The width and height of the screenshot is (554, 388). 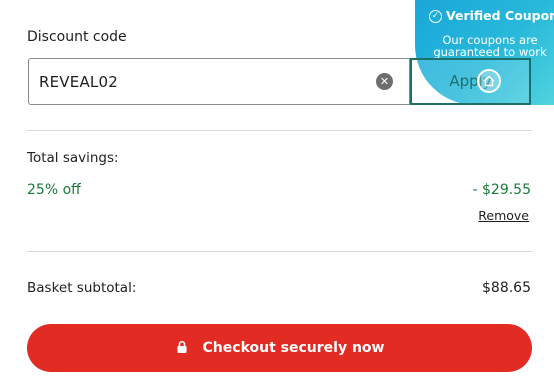 What do you see at coordinates (470, 81) in the screenshot?
I see `apply-button: Apply` at bounding box center [470, 81].